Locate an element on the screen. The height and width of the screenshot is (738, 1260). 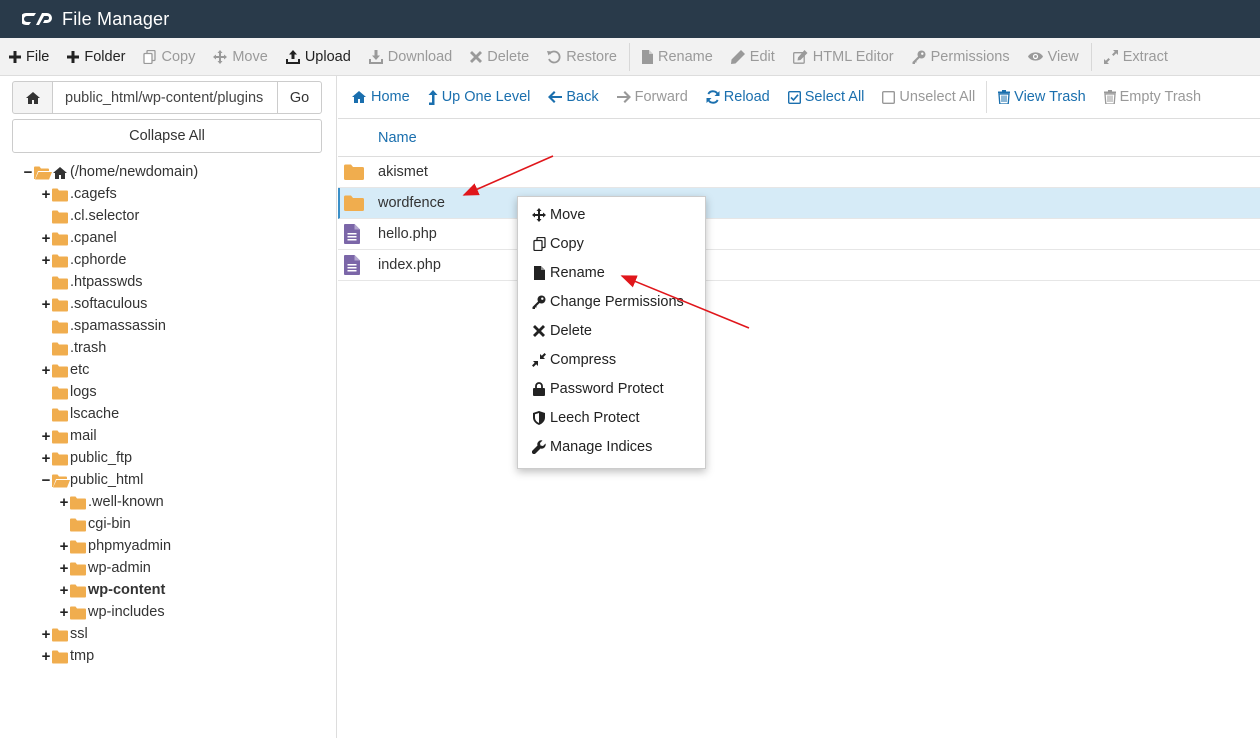
toolbar-button-label: Download is located at coordinates (420, 56).